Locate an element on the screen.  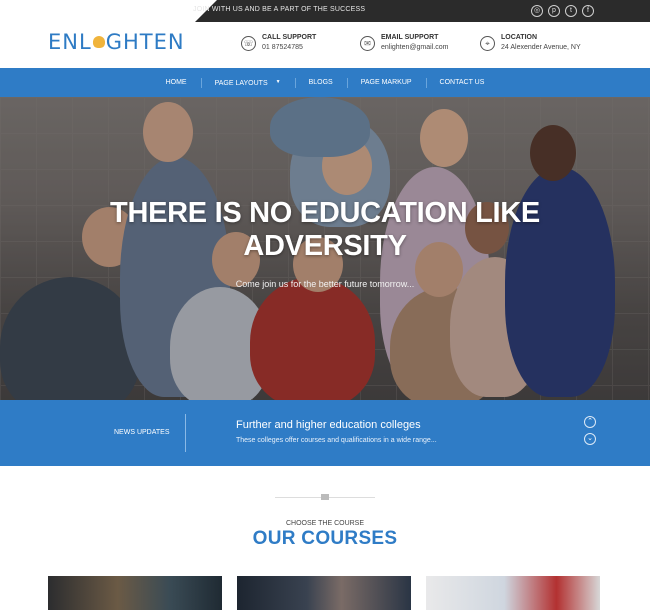
news-separator is located at coordinates (185, 433).